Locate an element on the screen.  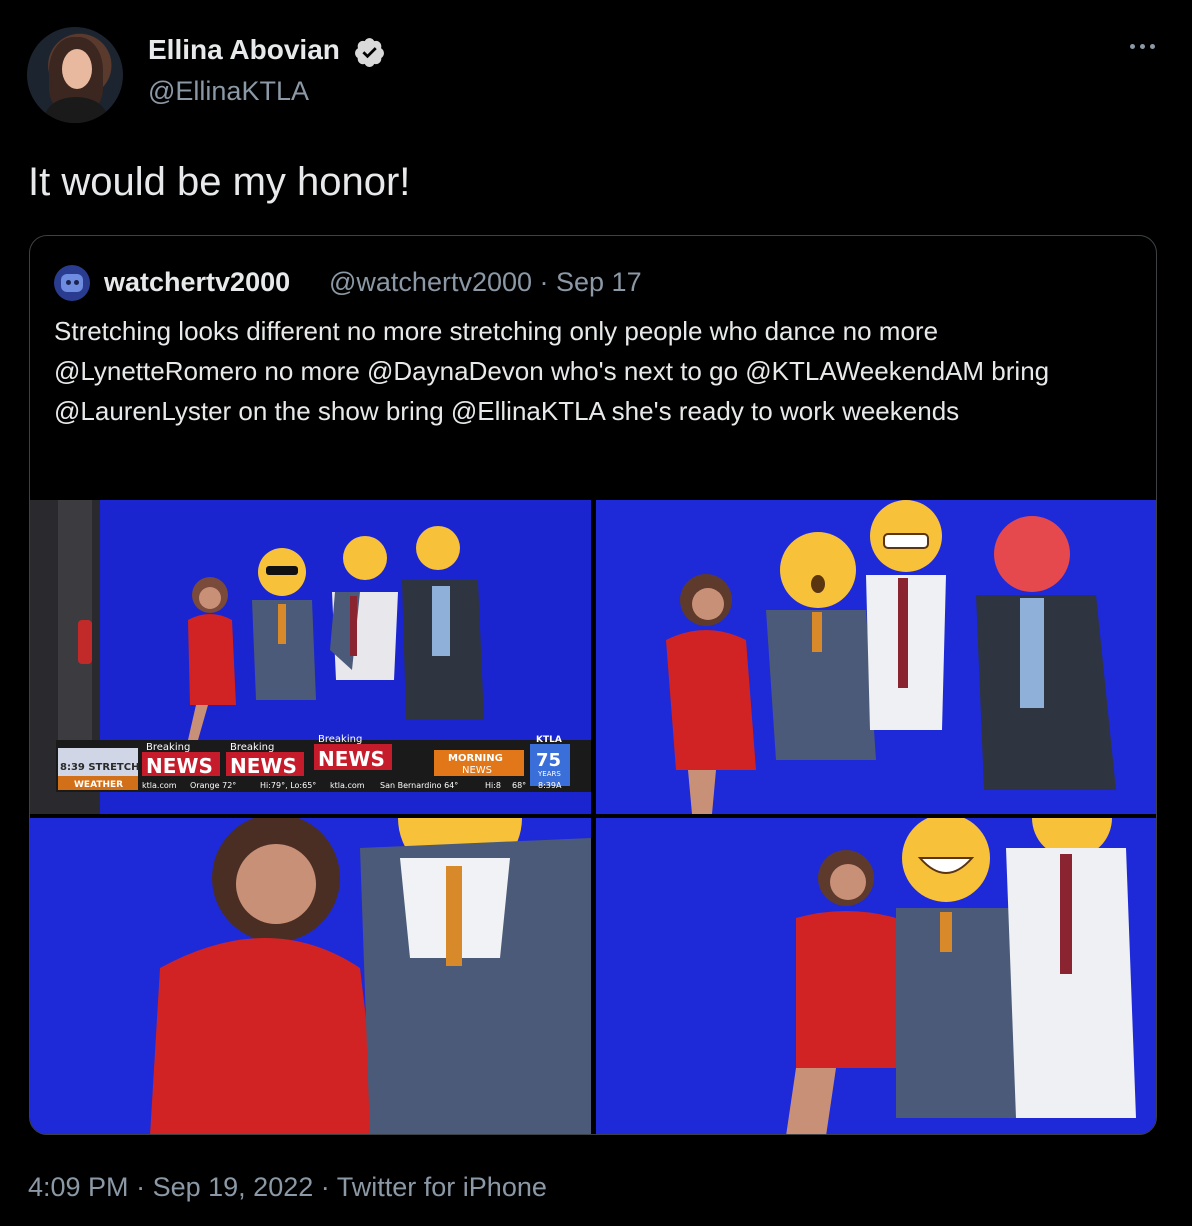
verified-badge-icon is located at coordinates (369, 52).